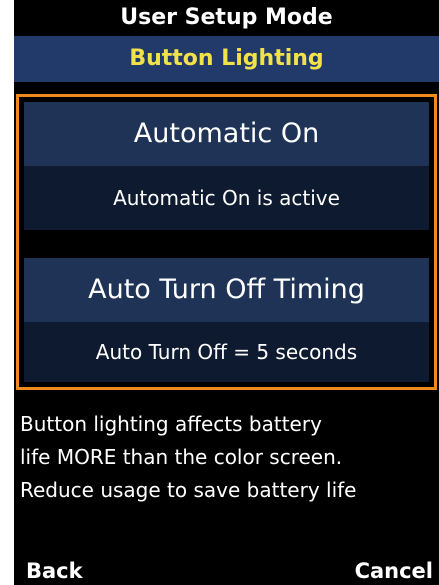 The image size is (439, 585). Describe the element at coordinates (188, 490) in the screenshot. I see `info-line: Reduce usage to save battery life` at that location.